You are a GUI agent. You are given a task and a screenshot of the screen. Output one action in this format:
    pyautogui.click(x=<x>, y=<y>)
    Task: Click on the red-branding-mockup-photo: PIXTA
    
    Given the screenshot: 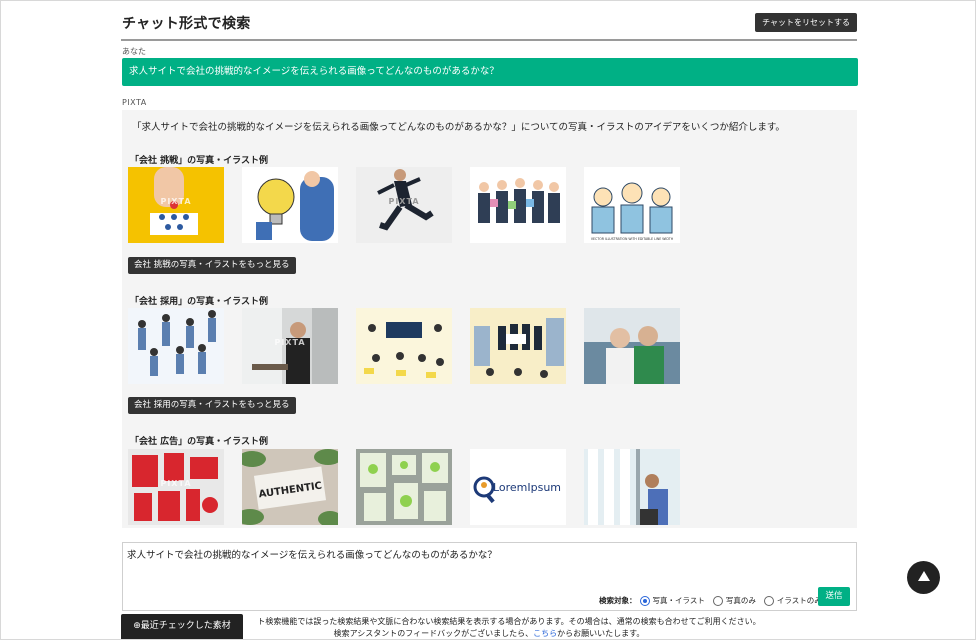 What is the action you would take?
    pyautogui.click(x=176, y=487)
    